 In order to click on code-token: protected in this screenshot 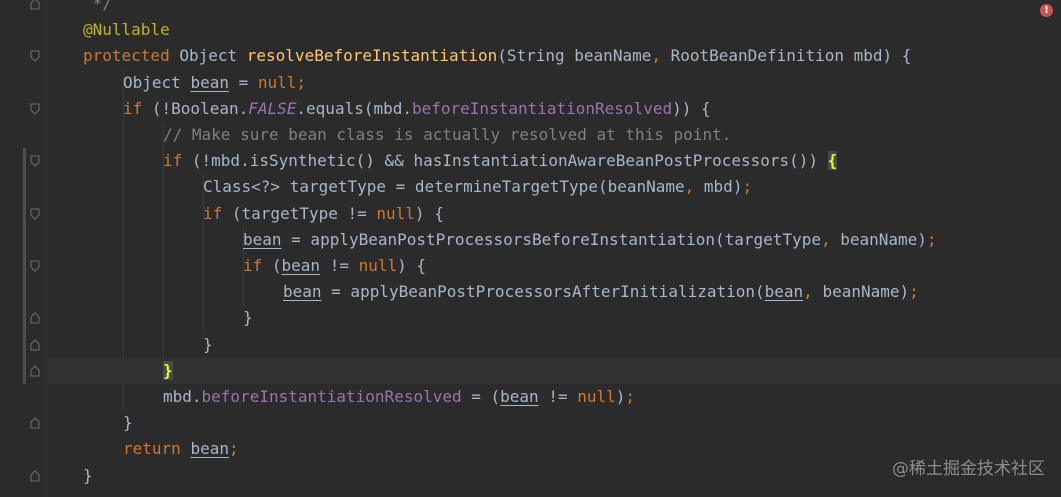, I will do `click(126, 56)`.